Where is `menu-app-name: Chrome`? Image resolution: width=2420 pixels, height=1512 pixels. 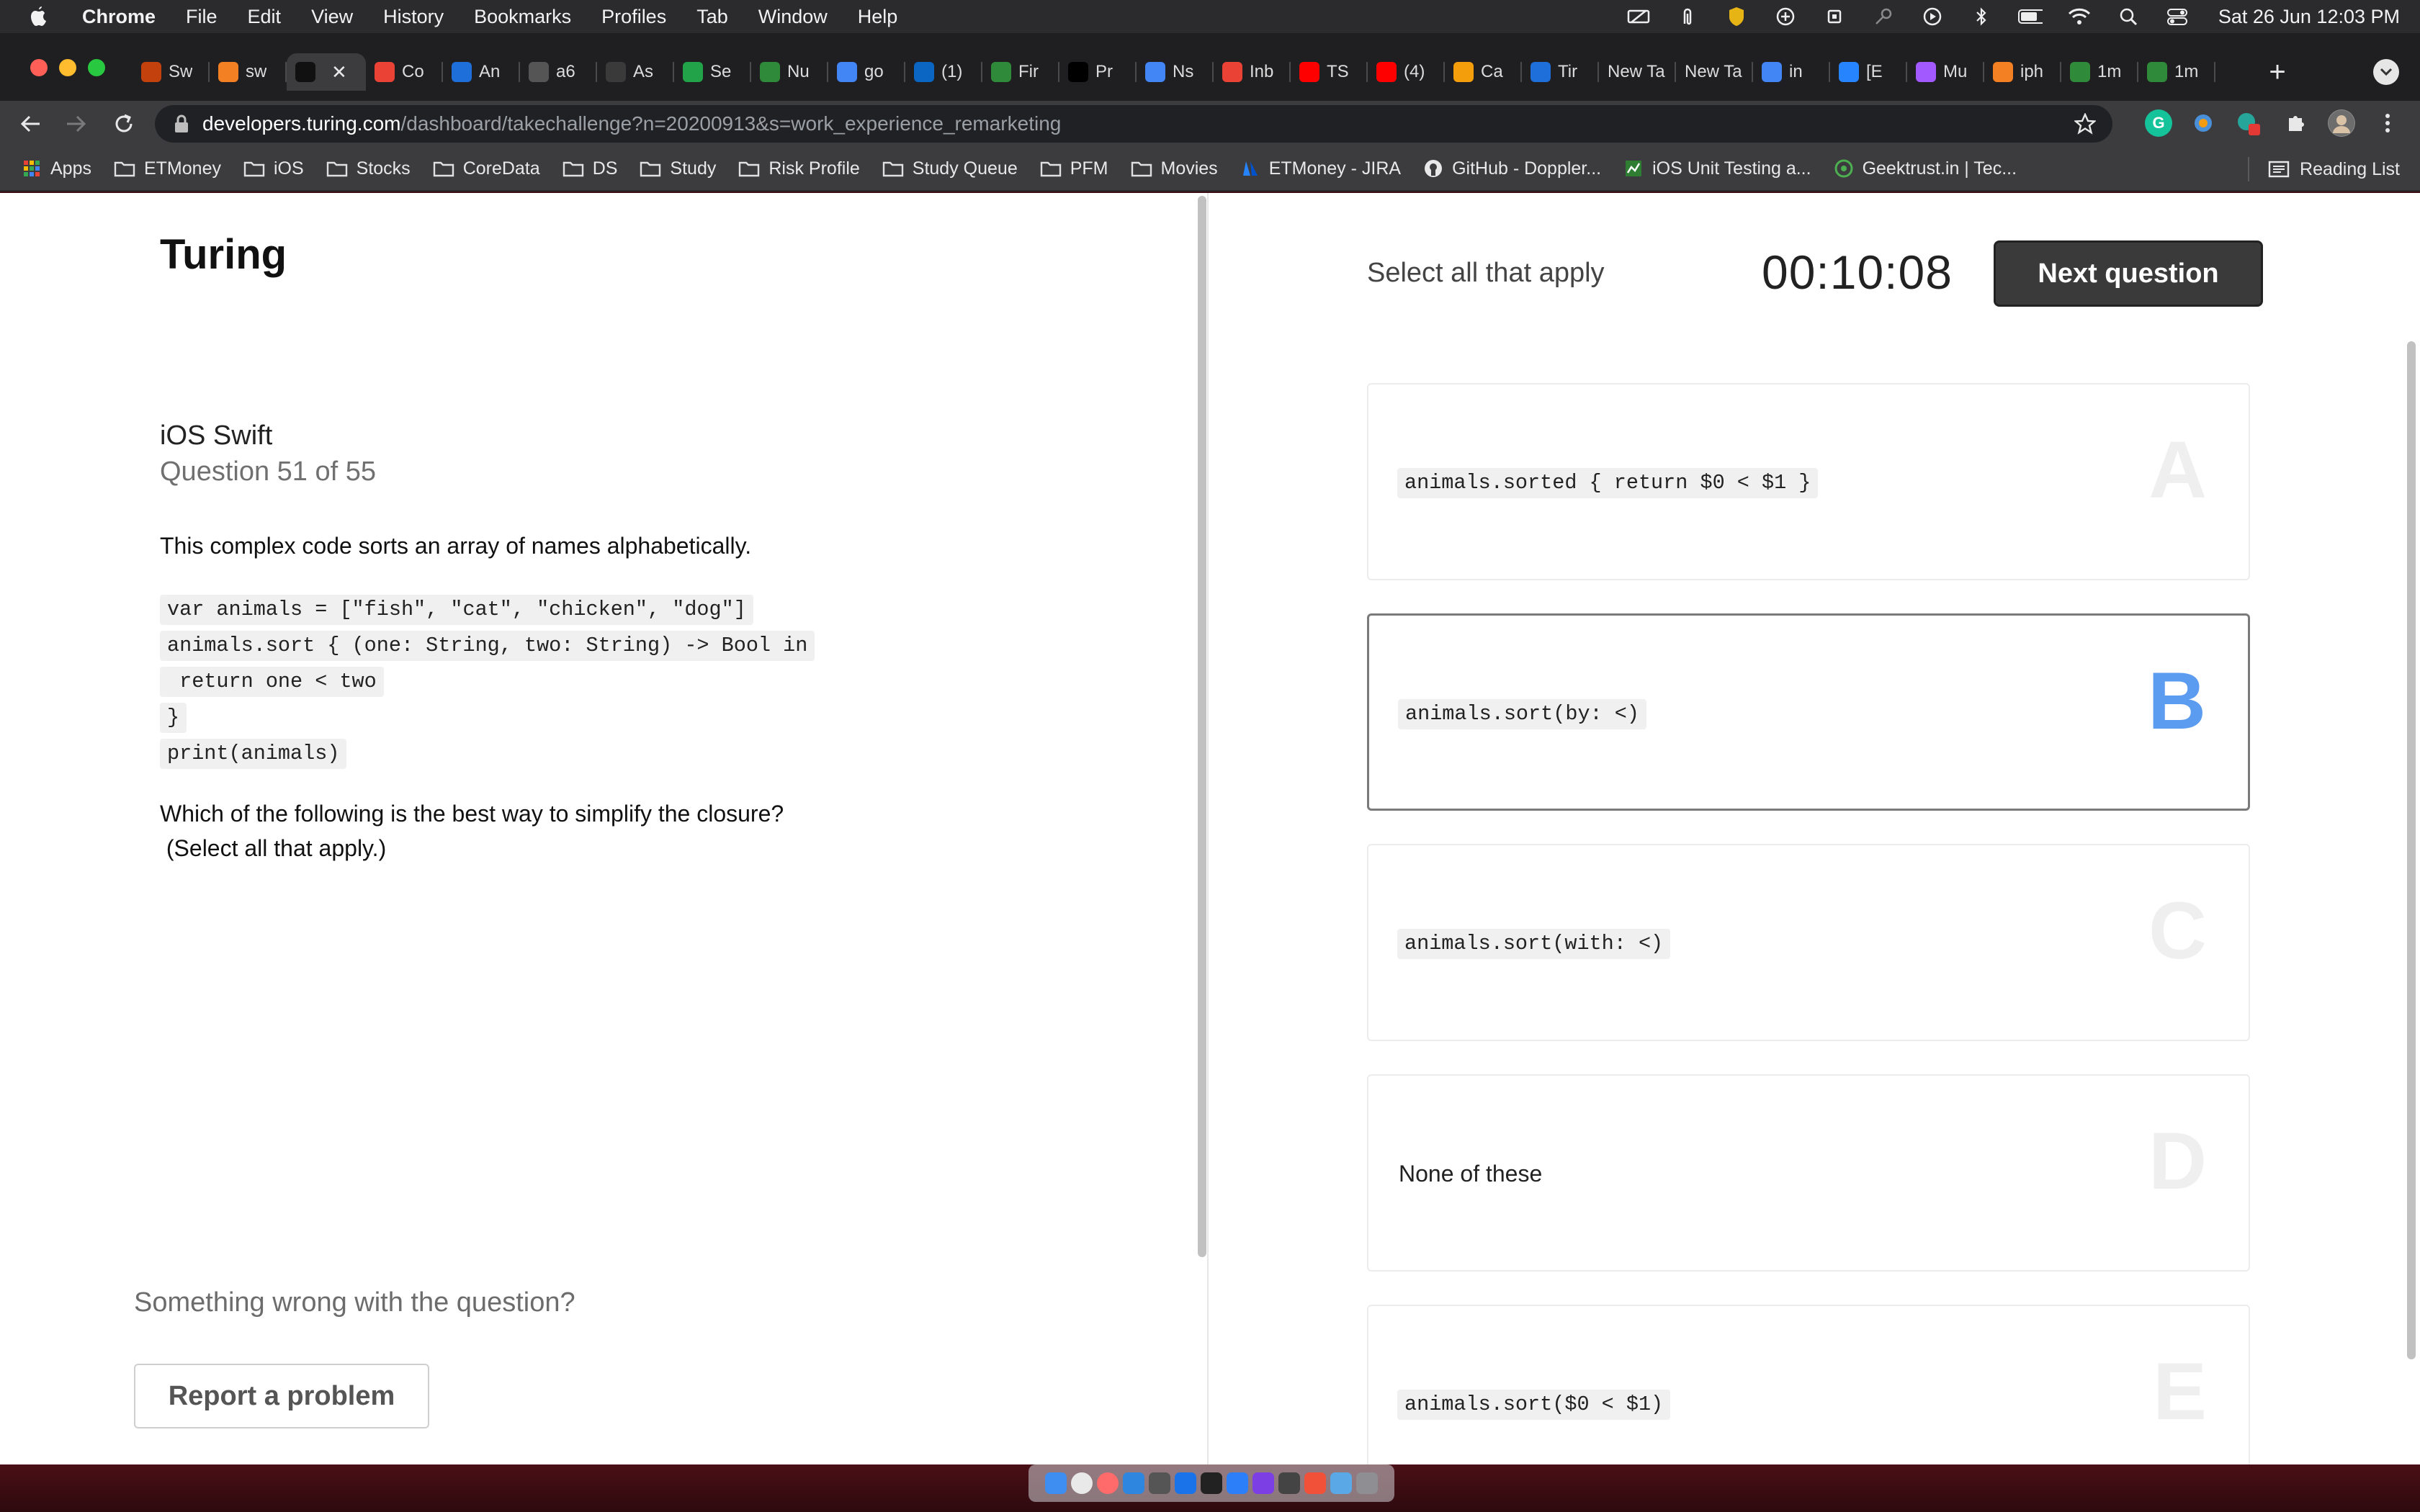 menu-app-name: Chrome is located at coordinates (119, 17).